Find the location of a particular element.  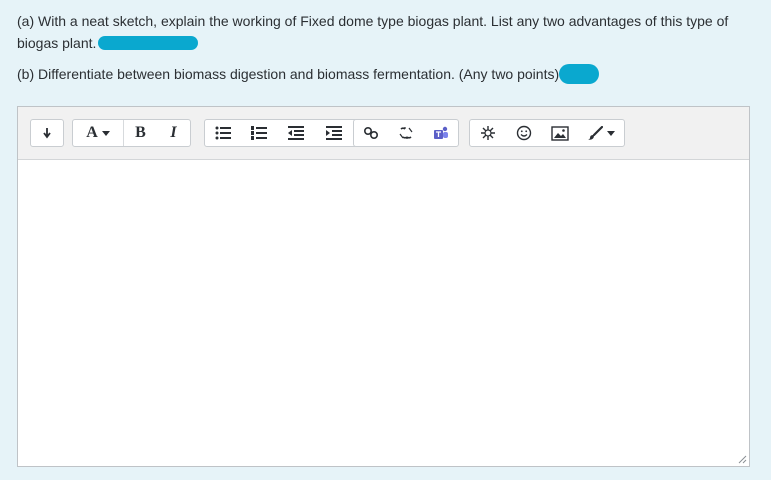

indent-button is located at coordinates (334, 133).